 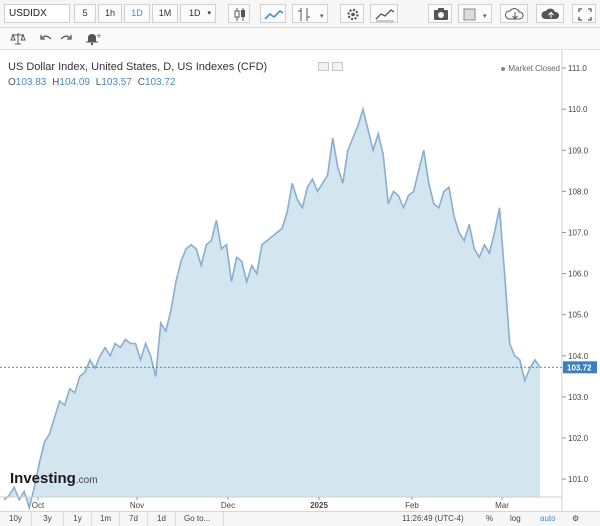 I want to click on range-1m-button: 1m, so click(x=106, y=519).